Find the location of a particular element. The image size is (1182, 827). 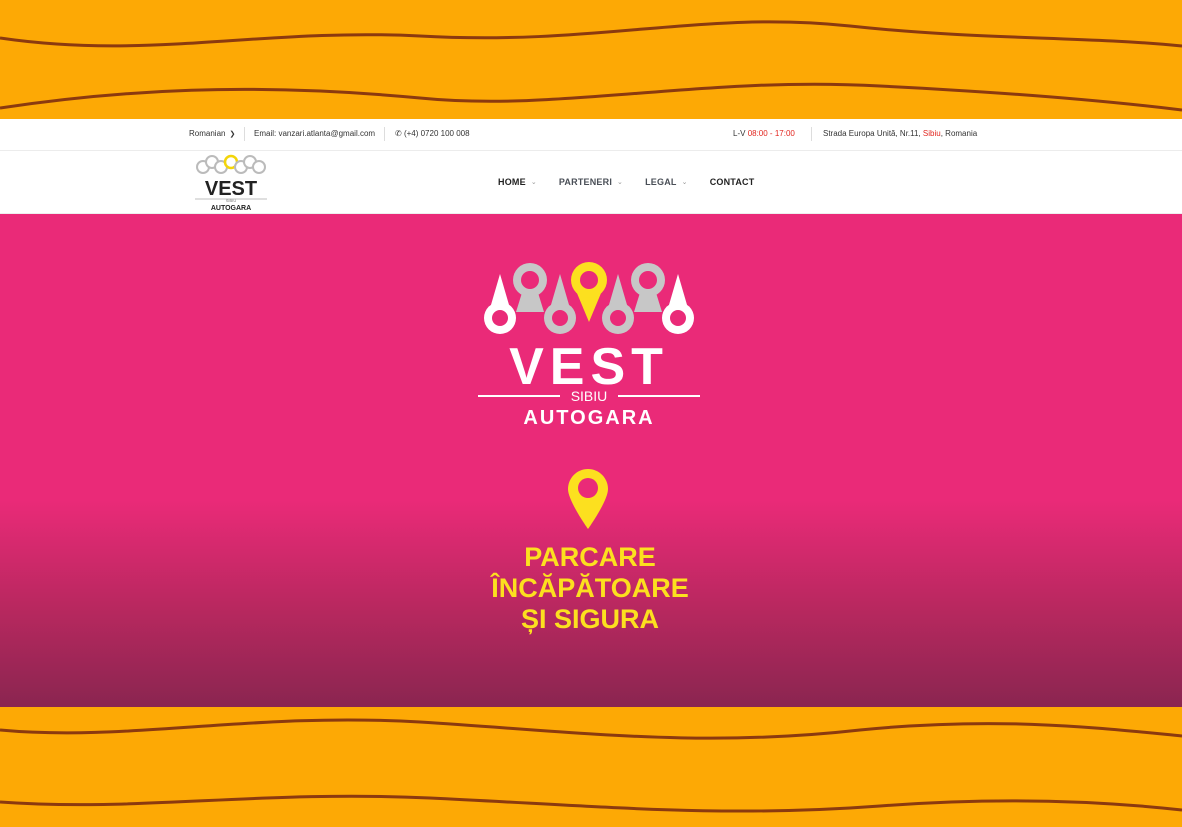

address-city: Sibiu is located at coordinates (931, 133).